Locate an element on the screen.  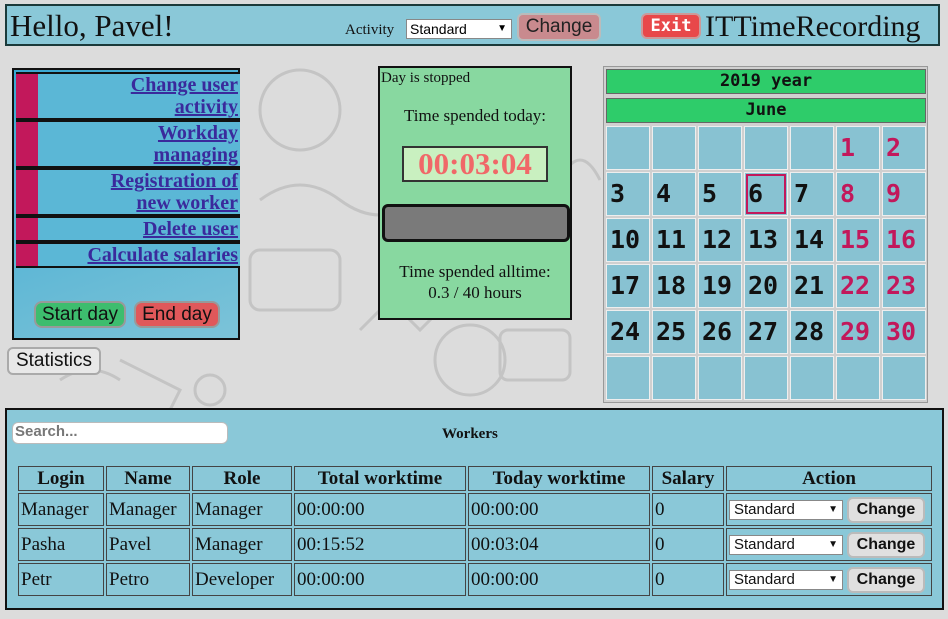
calendar-day: 8 is located at coordinates (858, 194).